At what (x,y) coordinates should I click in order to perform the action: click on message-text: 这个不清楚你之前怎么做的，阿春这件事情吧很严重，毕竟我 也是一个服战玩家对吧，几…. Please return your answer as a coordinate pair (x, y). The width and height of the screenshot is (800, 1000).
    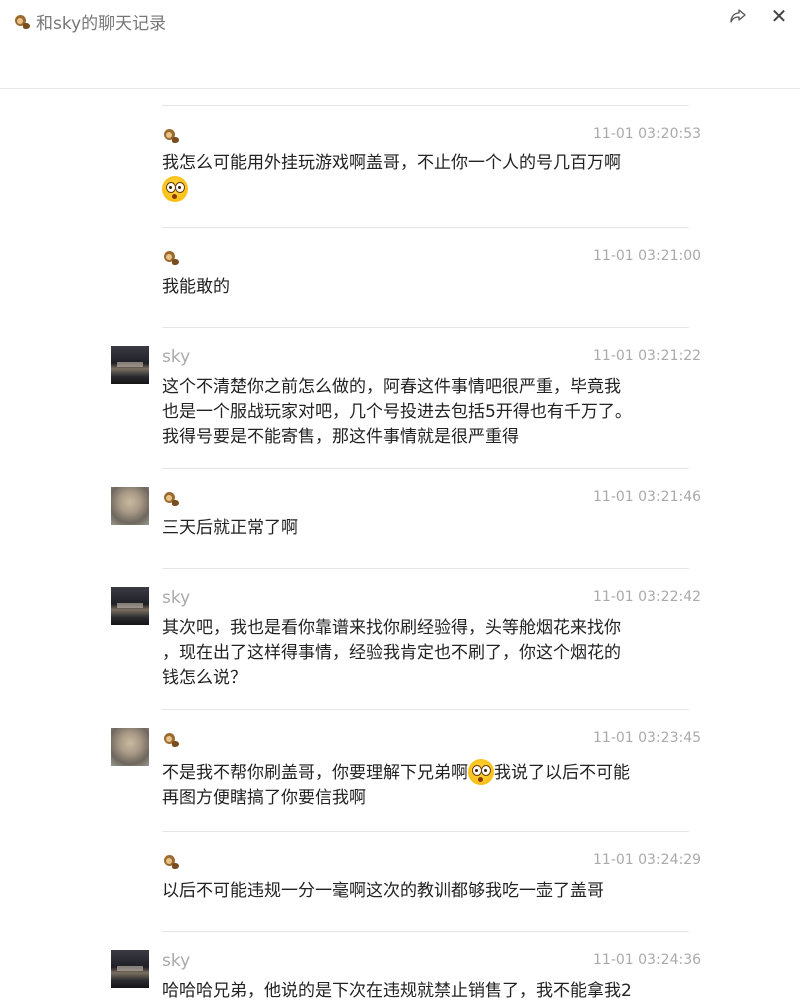
    Looking at the image, I should click on (397, 412).